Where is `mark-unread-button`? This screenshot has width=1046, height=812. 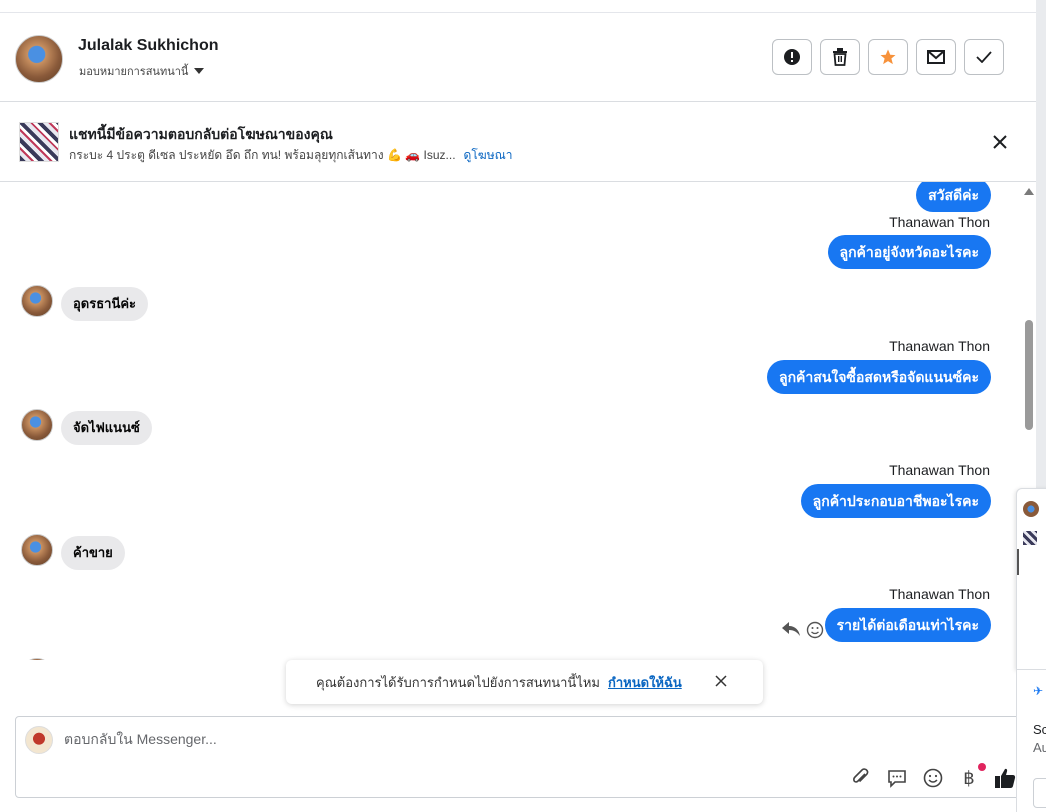 mark-unread-button is located at coordinates (936, 57).